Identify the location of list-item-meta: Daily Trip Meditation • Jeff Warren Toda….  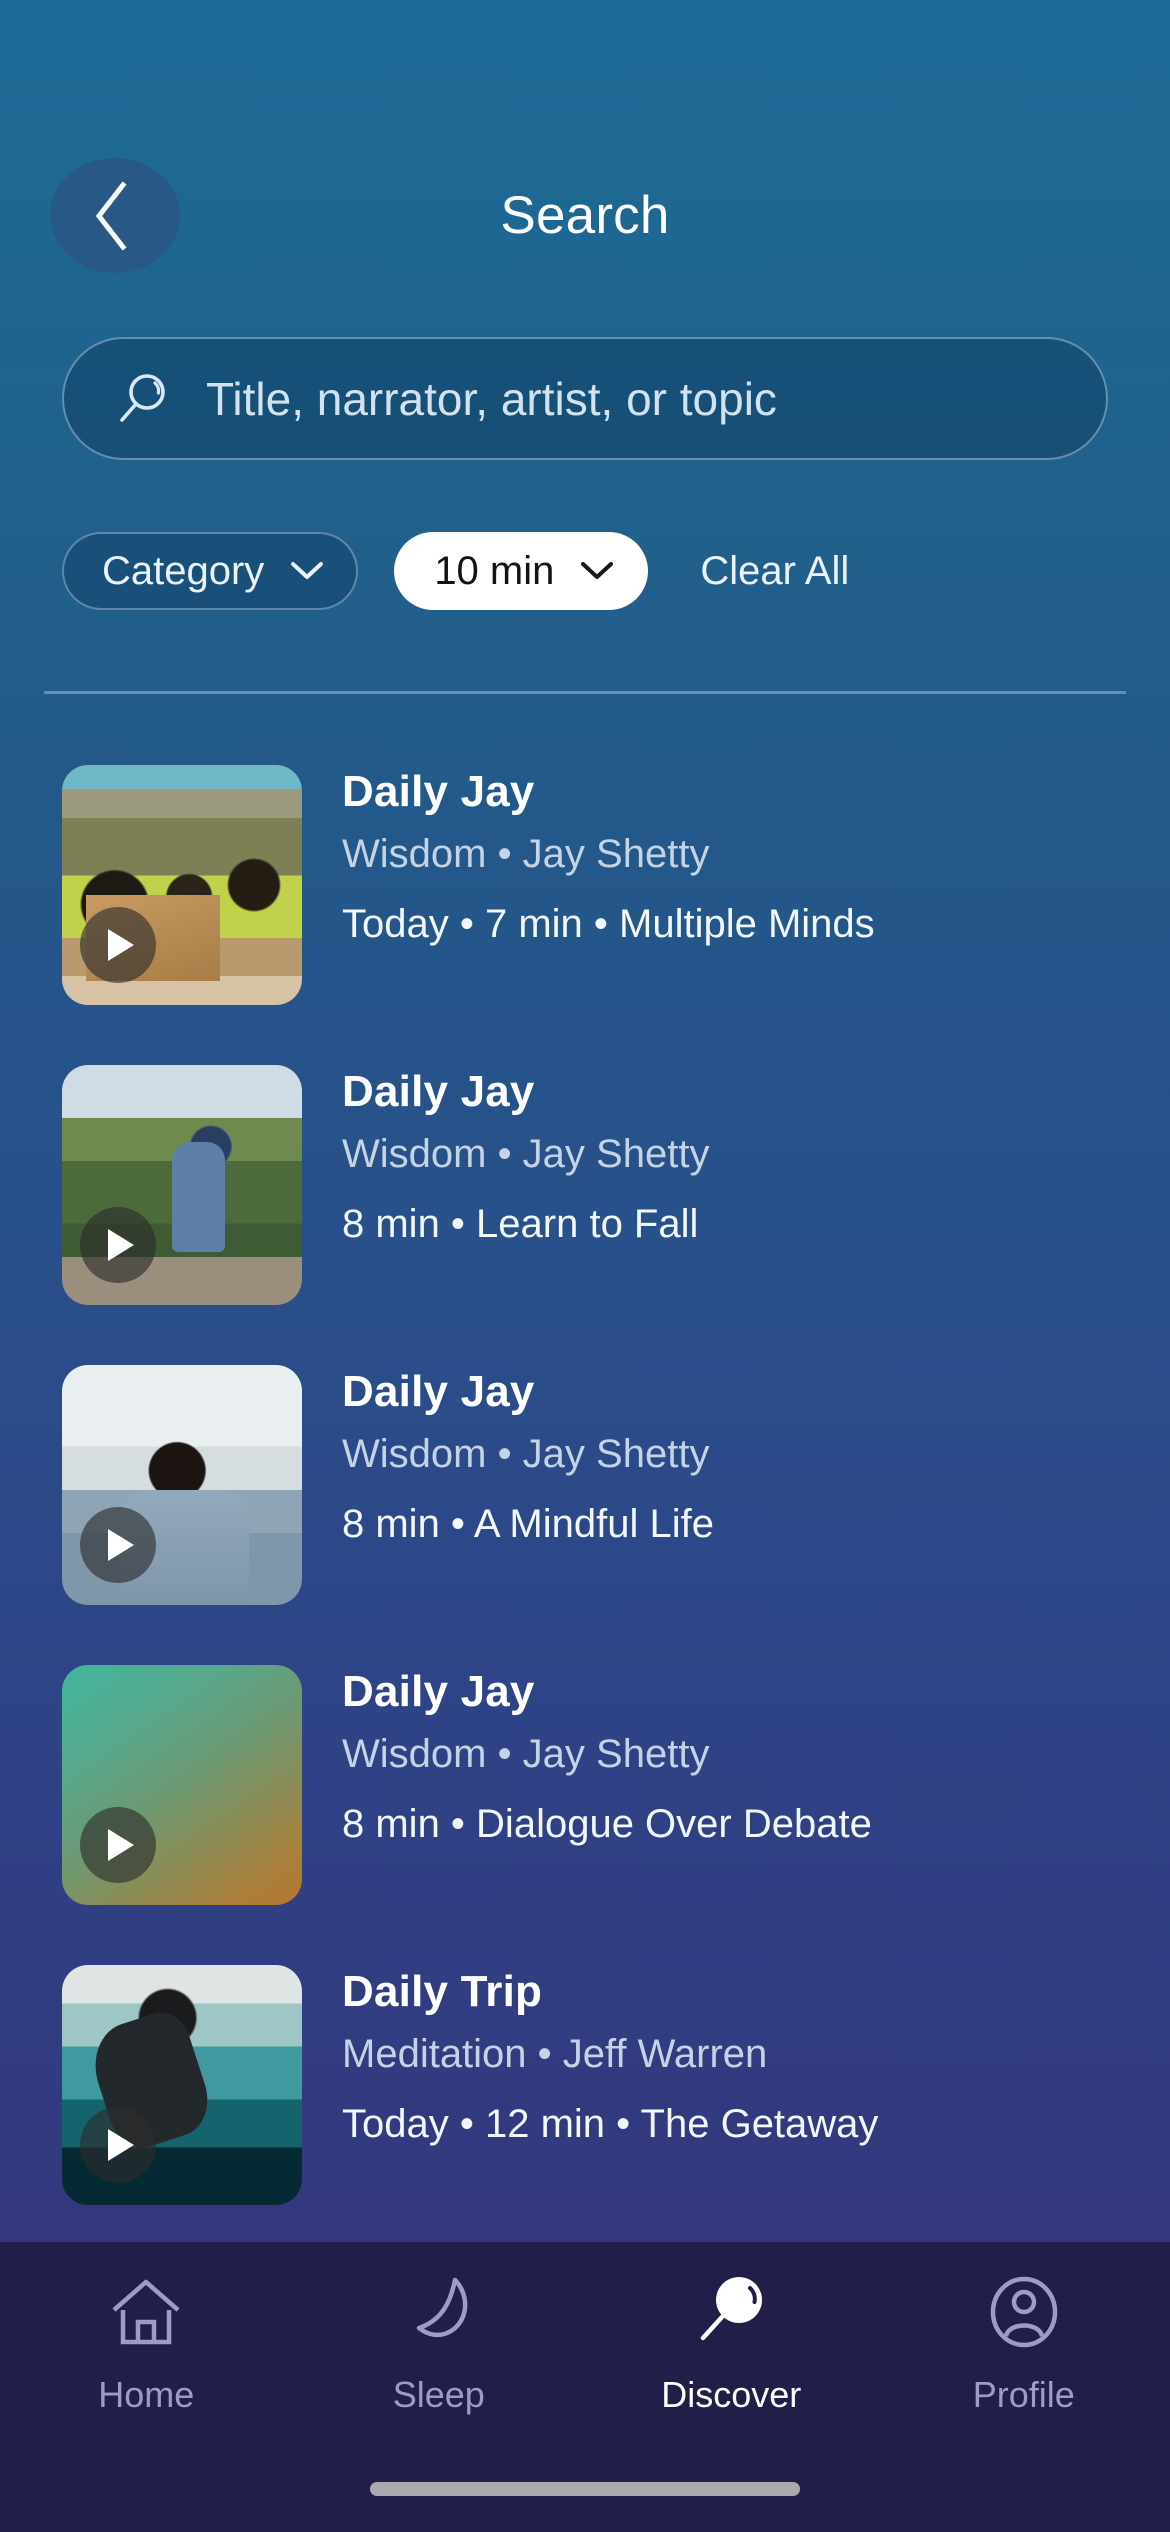
(746, 2057).